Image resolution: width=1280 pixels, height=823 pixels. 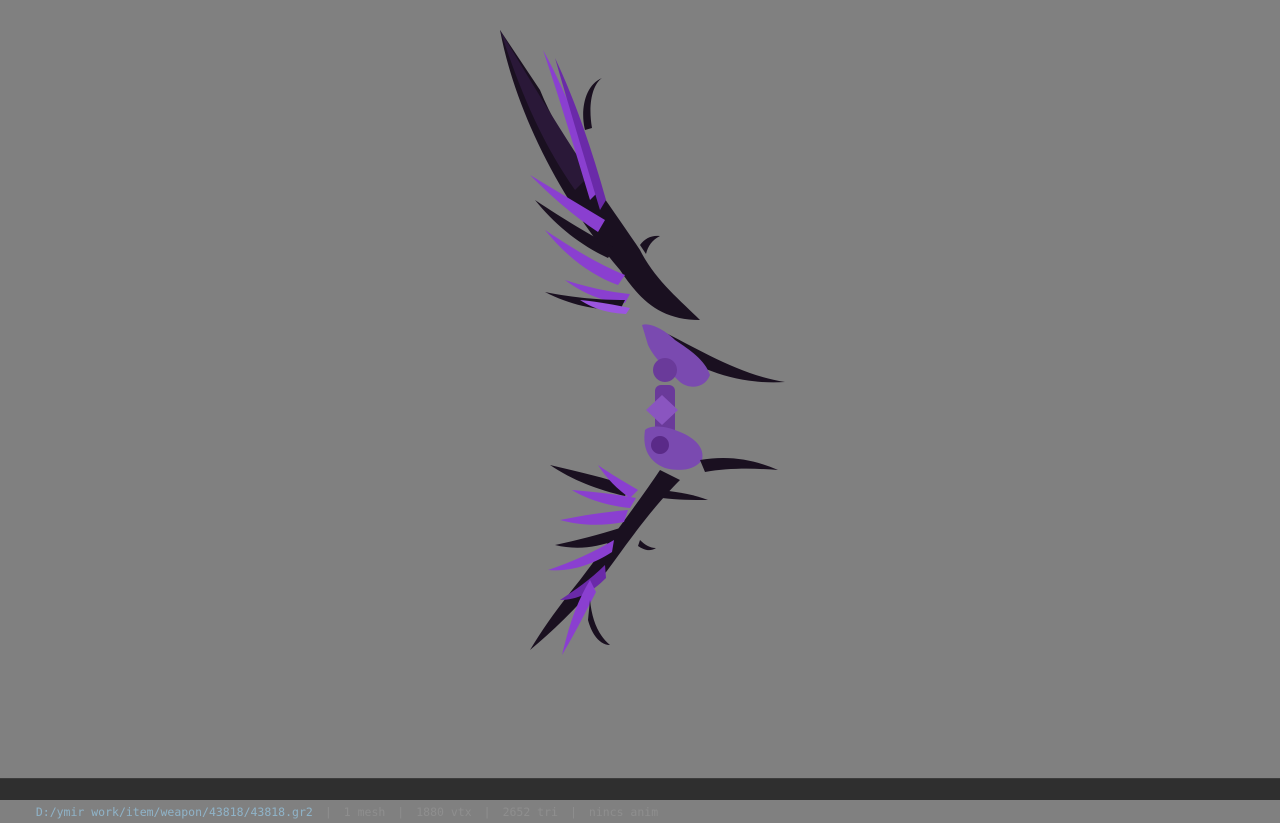 I want to click on file-path: D:/ymir work/item/weapon/43818/43818.gr2, so click(x=174, y=812).